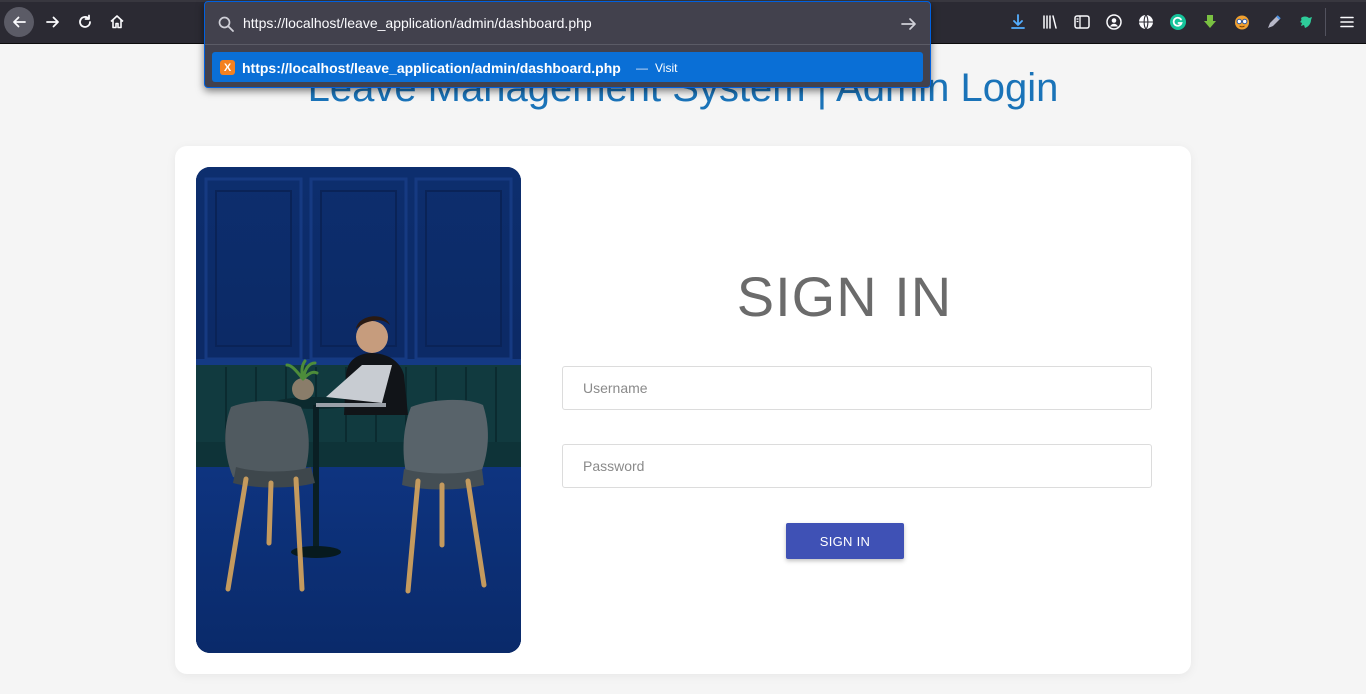  What do you see at coordinates (1274, 22) in the screenshot?
I see `pen-tool-icon` at bounding box center [1274, 22].